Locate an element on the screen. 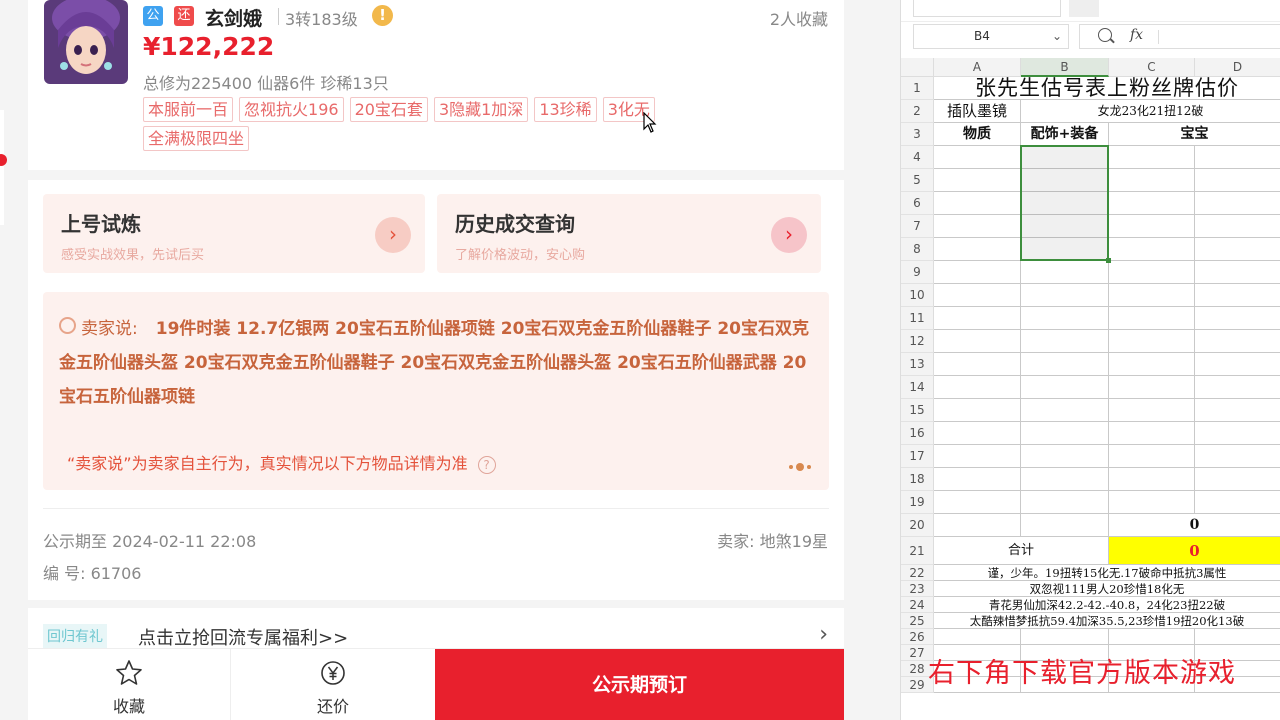  help-icon: ? is located at coordinates (486, 464).